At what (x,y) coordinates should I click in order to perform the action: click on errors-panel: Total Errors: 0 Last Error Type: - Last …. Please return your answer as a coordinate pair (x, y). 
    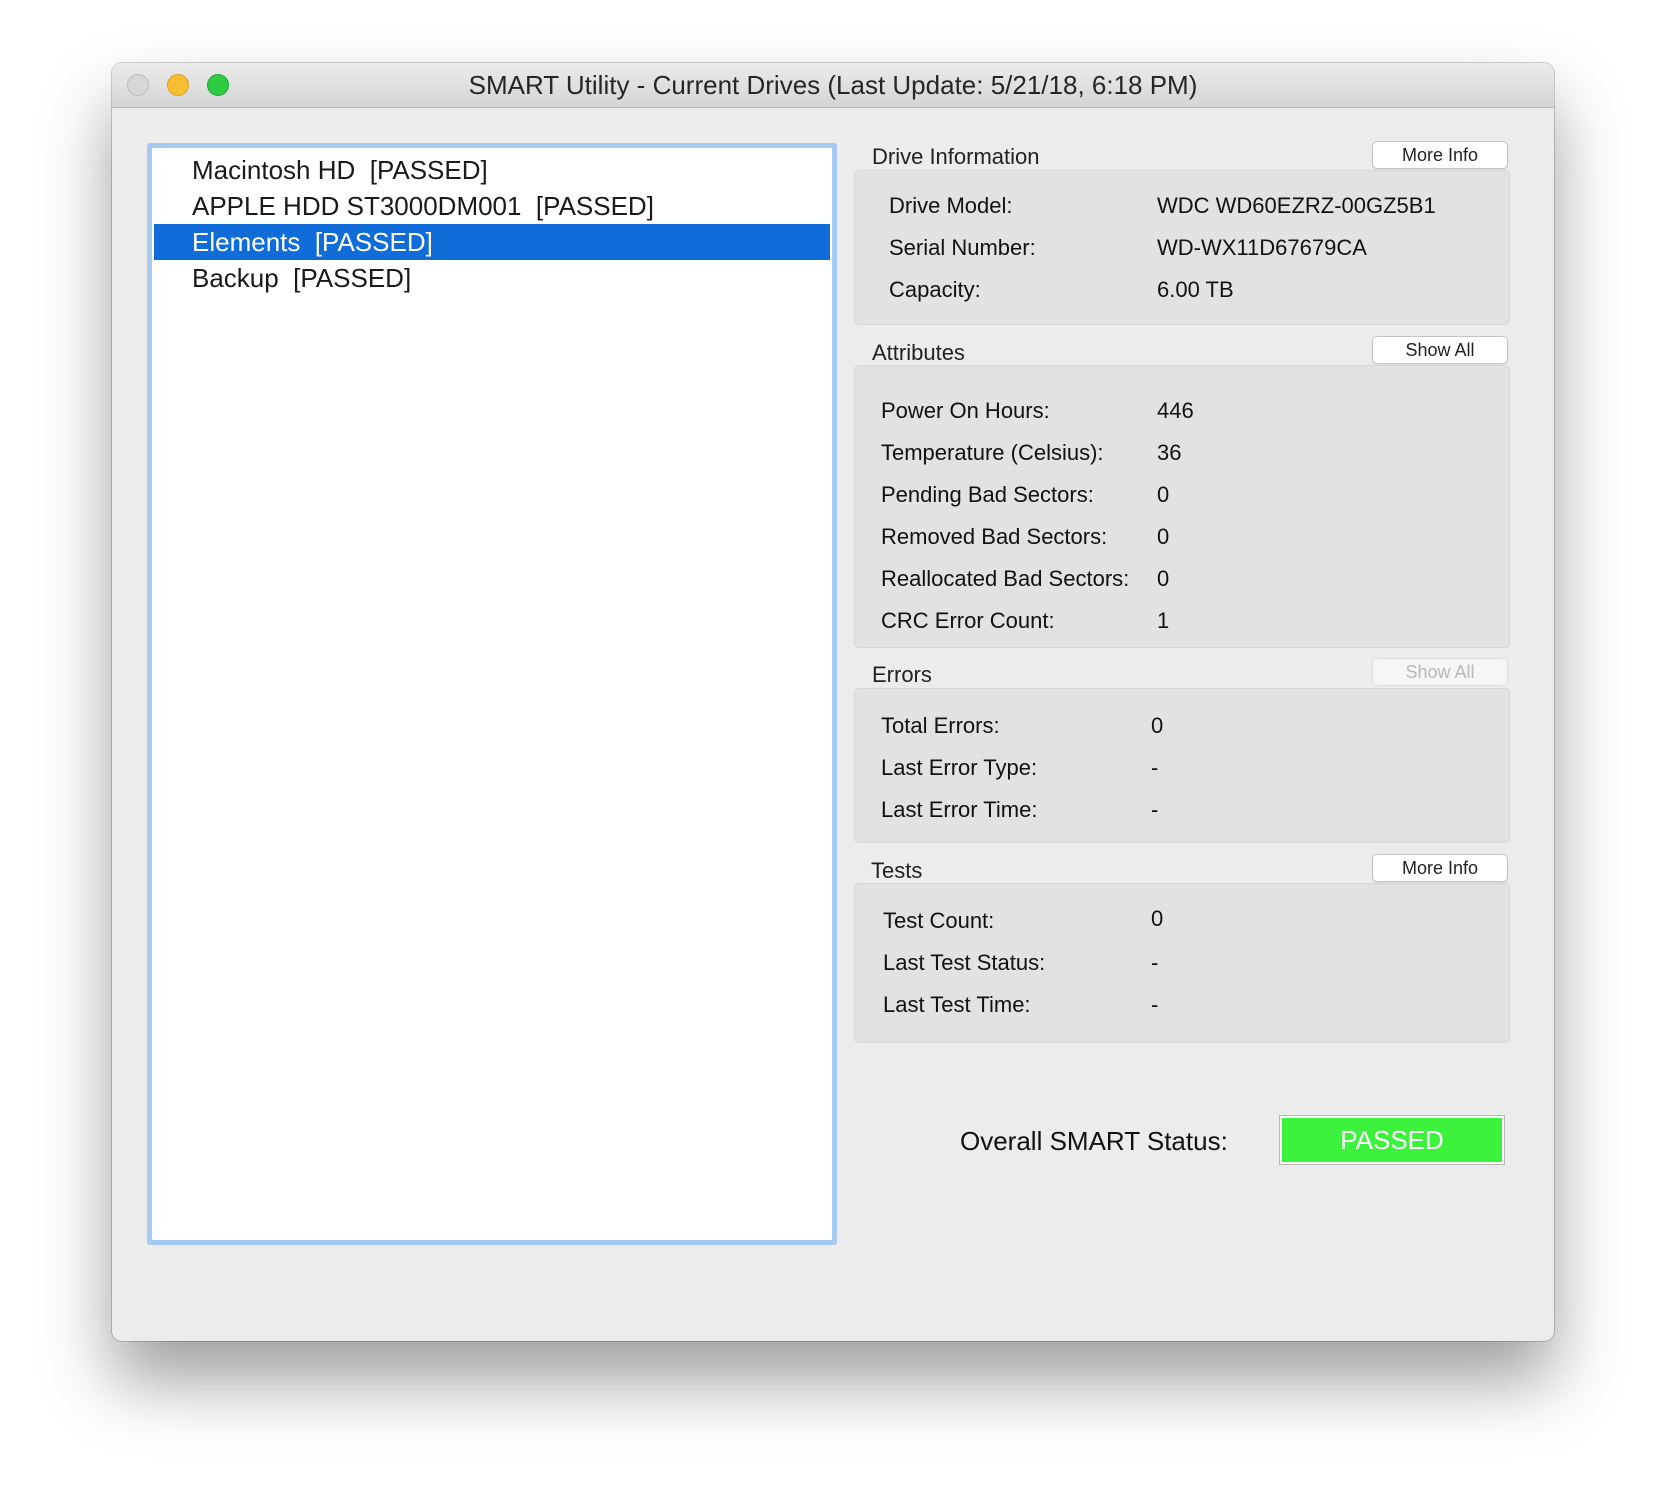
    Looking at the image, I should click on (1182, 765).